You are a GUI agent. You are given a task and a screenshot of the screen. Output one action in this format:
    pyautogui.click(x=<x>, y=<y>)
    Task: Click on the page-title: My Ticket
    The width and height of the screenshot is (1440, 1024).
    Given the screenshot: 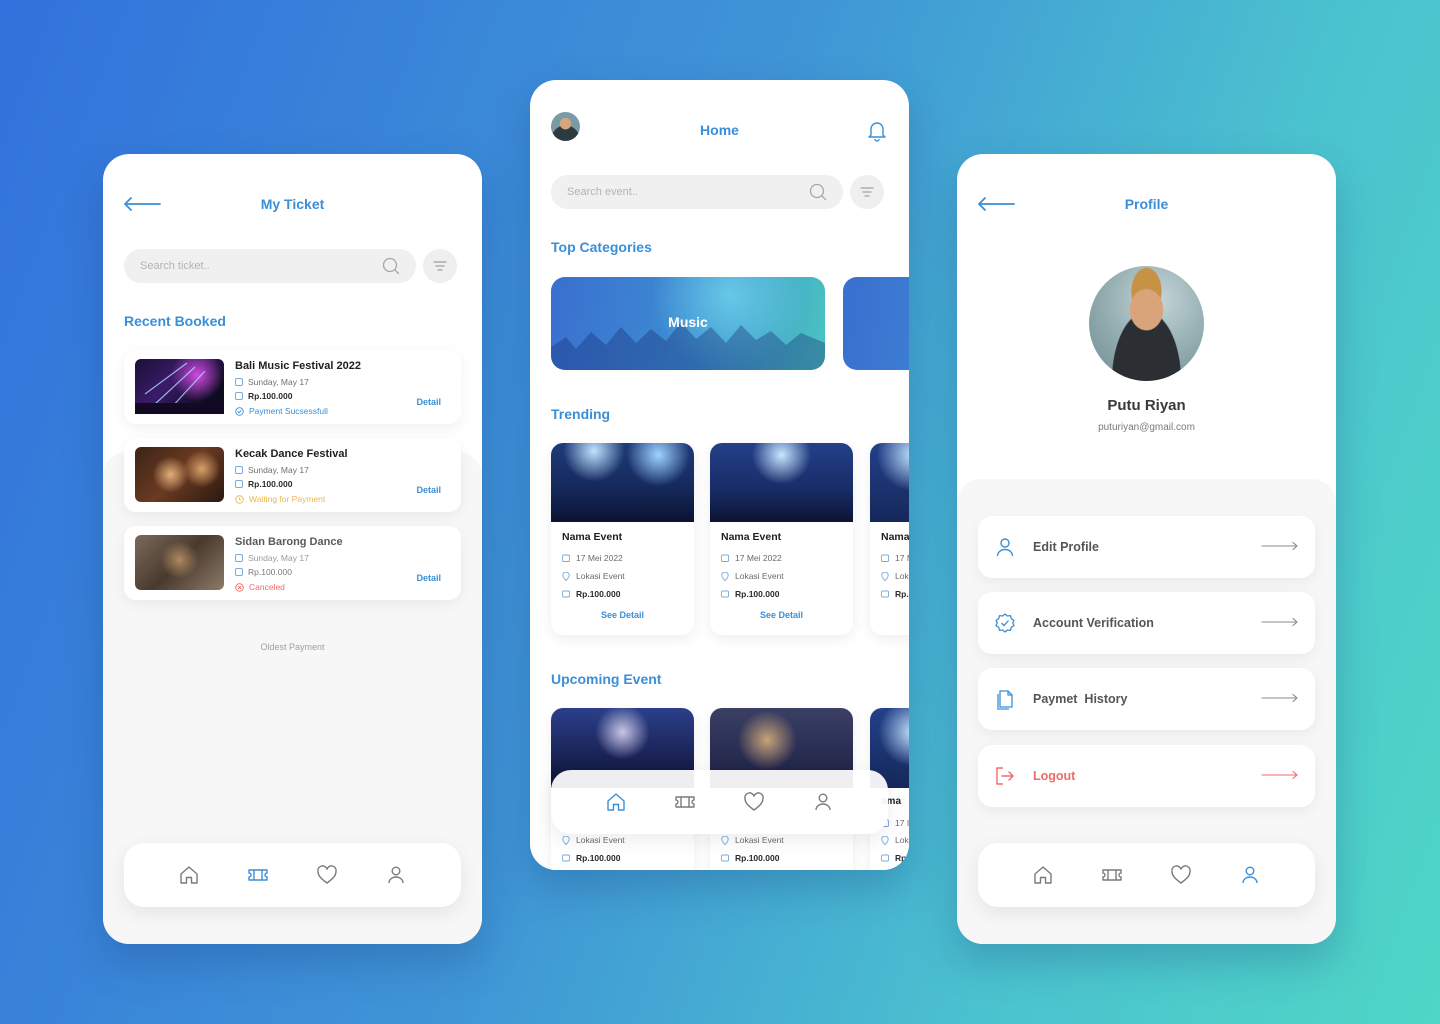 What is the action you would take?
    pyautogui.click(x=292, y=204)
    